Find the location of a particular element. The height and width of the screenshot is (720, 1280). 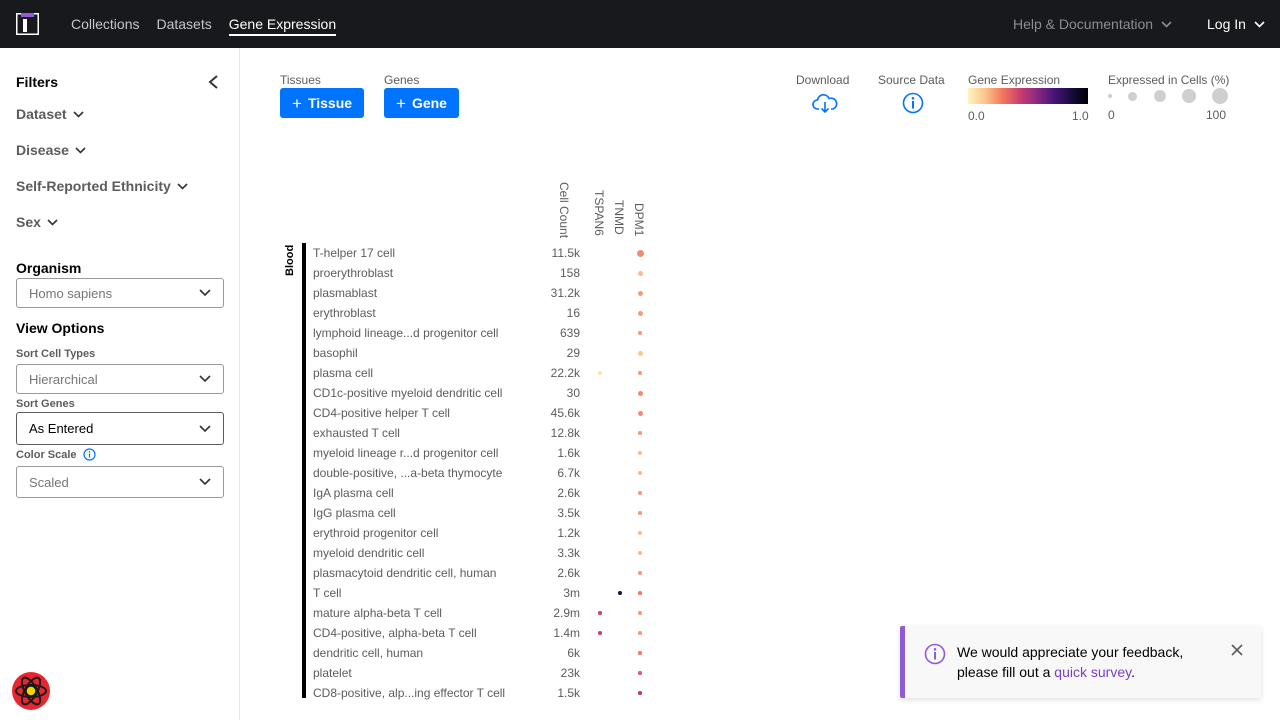

cell-type-row: proerythroblast 158 is located at coordinates (483, 273).